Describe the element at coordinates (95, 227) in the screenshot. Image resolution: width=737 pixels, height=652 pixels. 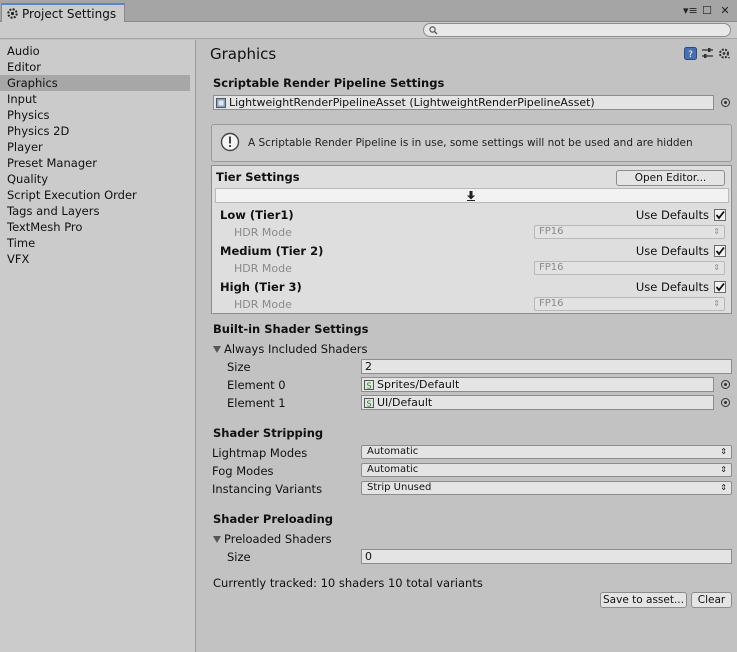
I see `sidebar-item-textmesh-pro: TextMesh Pro` at that location.